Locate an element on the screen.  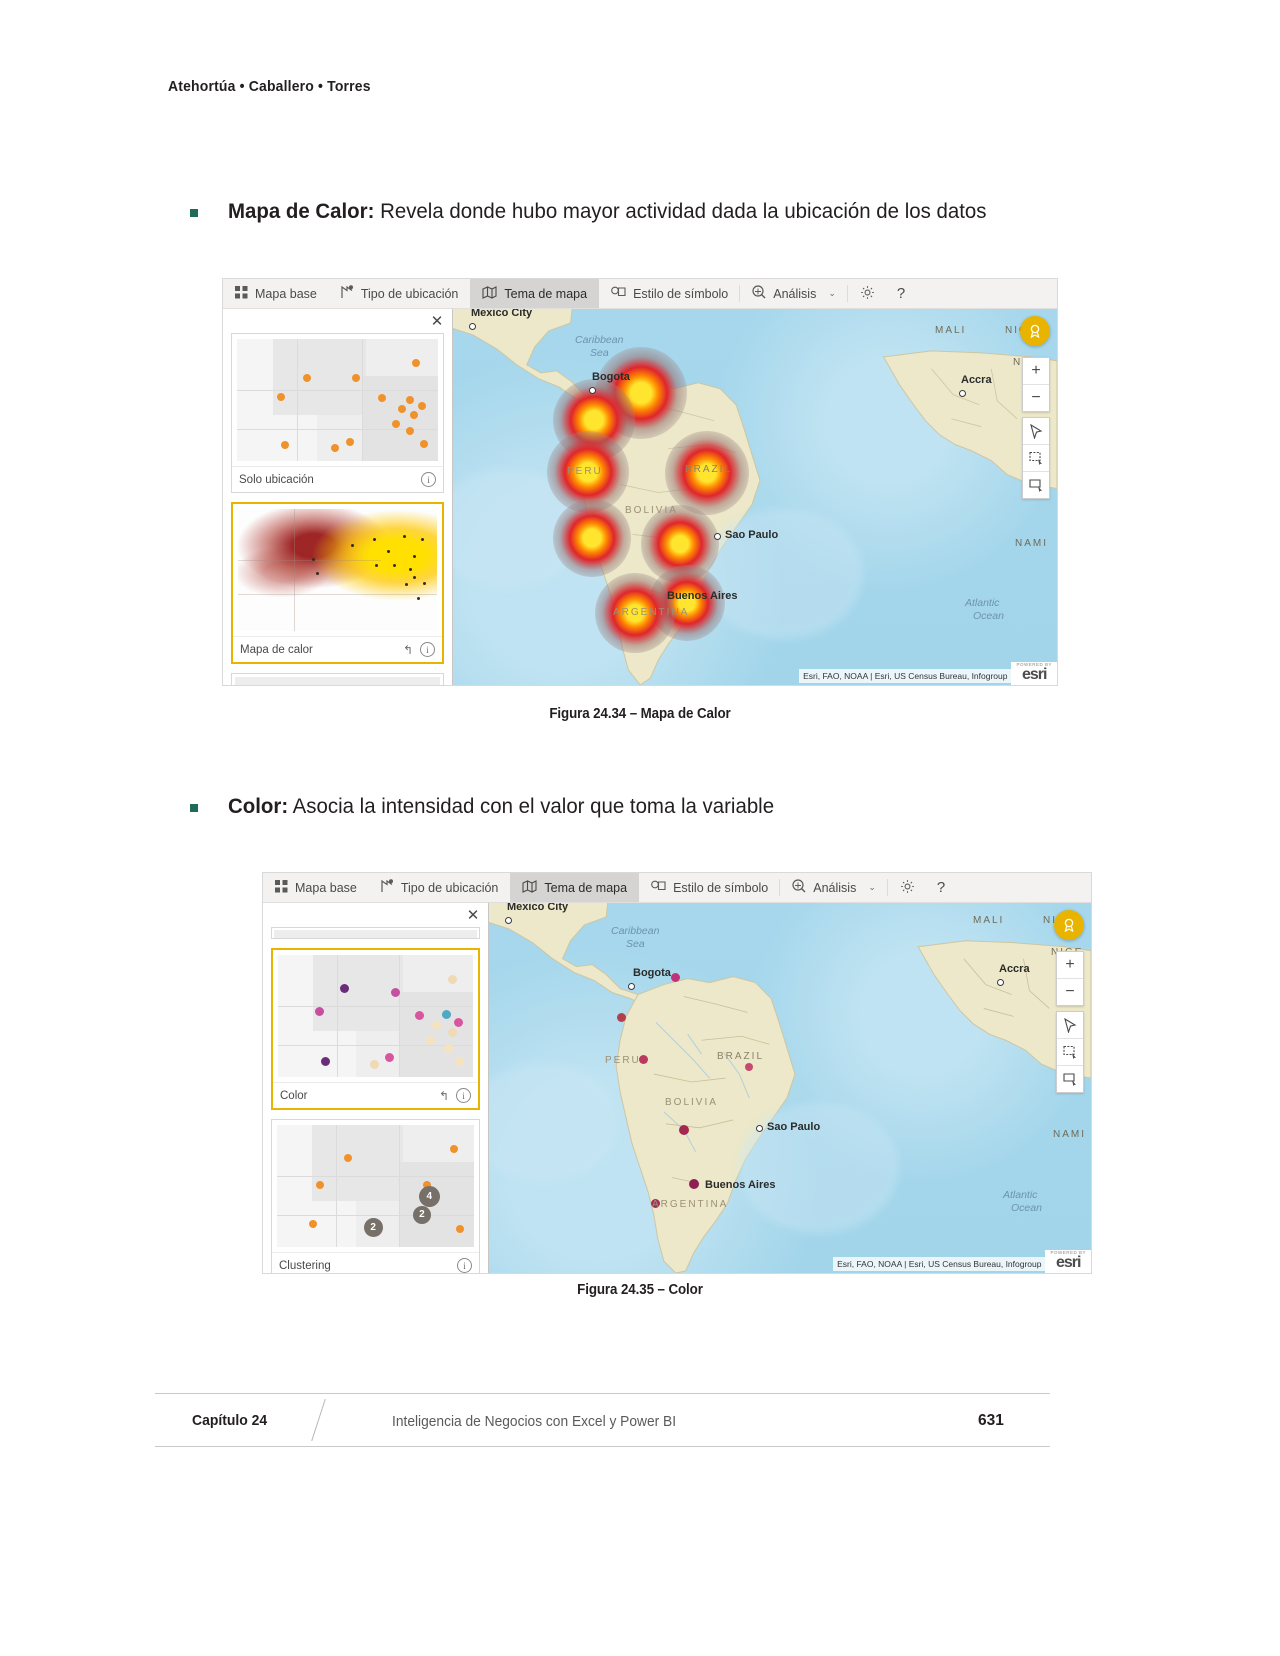
bullet-marker-icon is located at coordinates (194, 808).